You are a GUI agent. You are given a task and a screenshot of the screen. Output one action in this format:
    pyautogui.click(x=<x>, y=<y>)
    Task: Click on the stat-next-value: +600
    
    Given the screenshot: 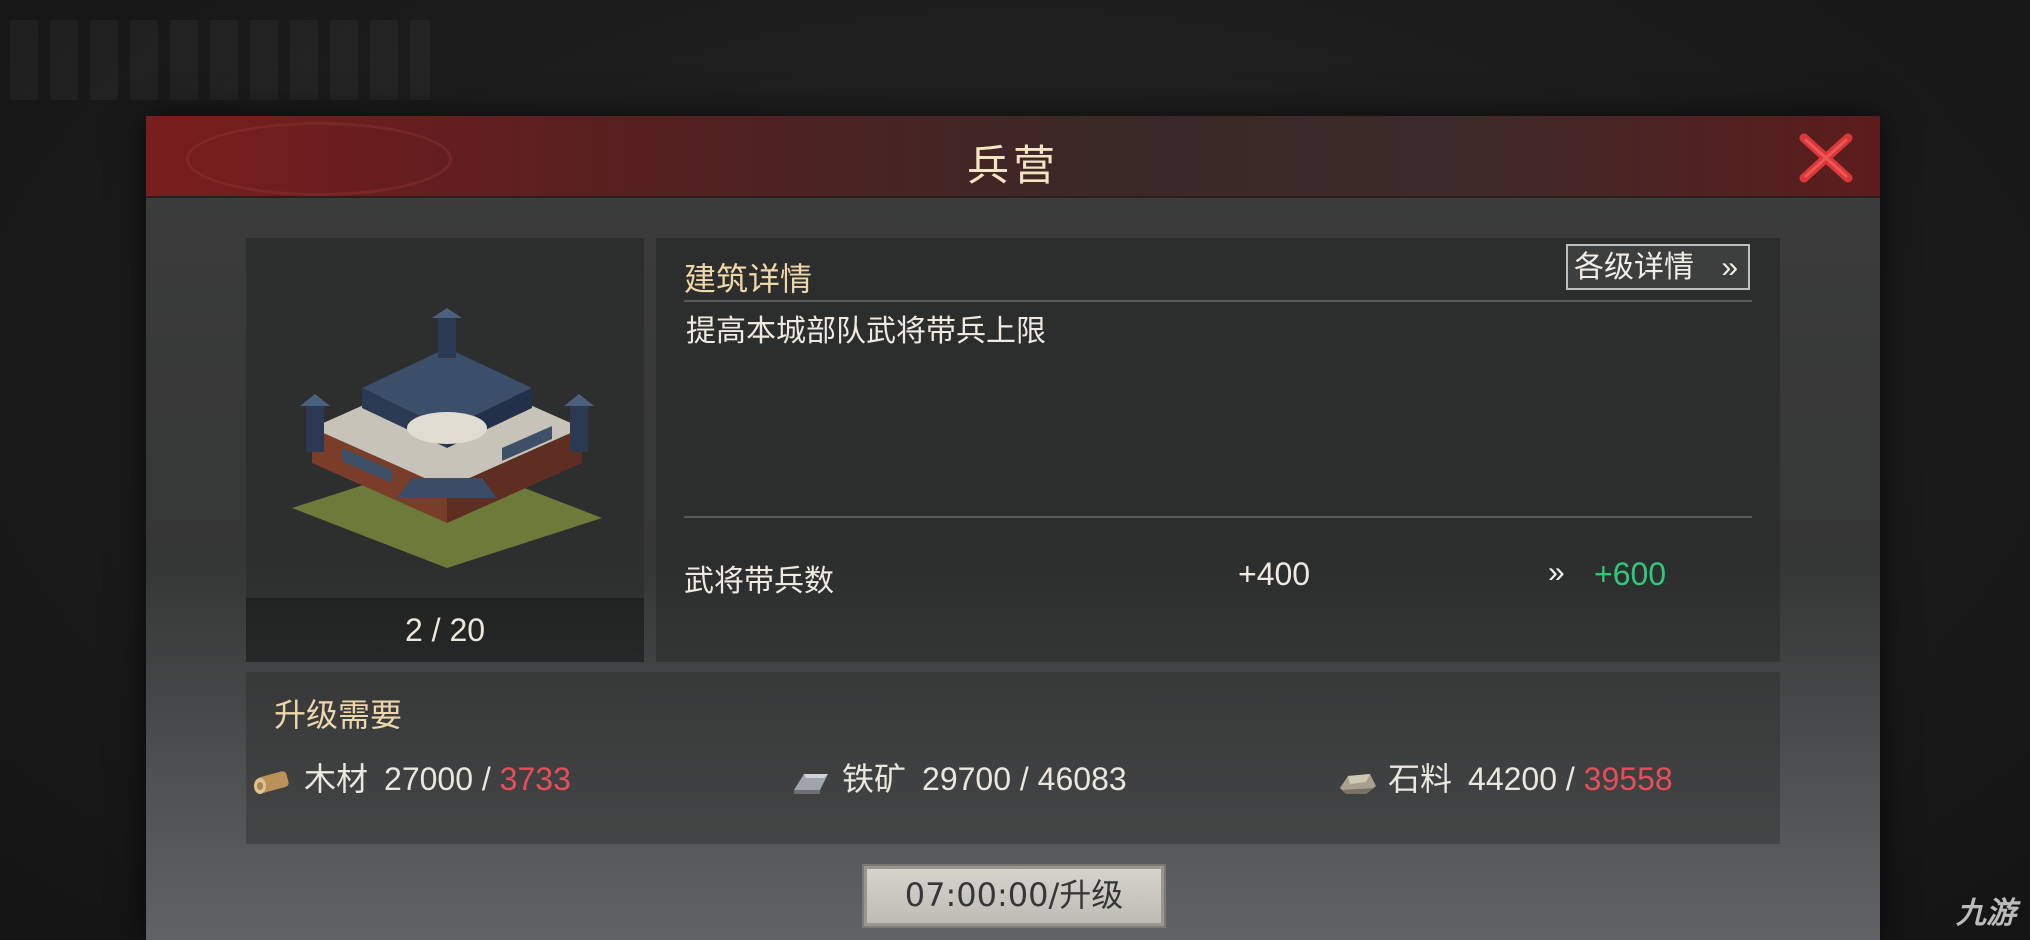 What is the action you would take?
    pyautogui.click(x=1630, y=574)
    